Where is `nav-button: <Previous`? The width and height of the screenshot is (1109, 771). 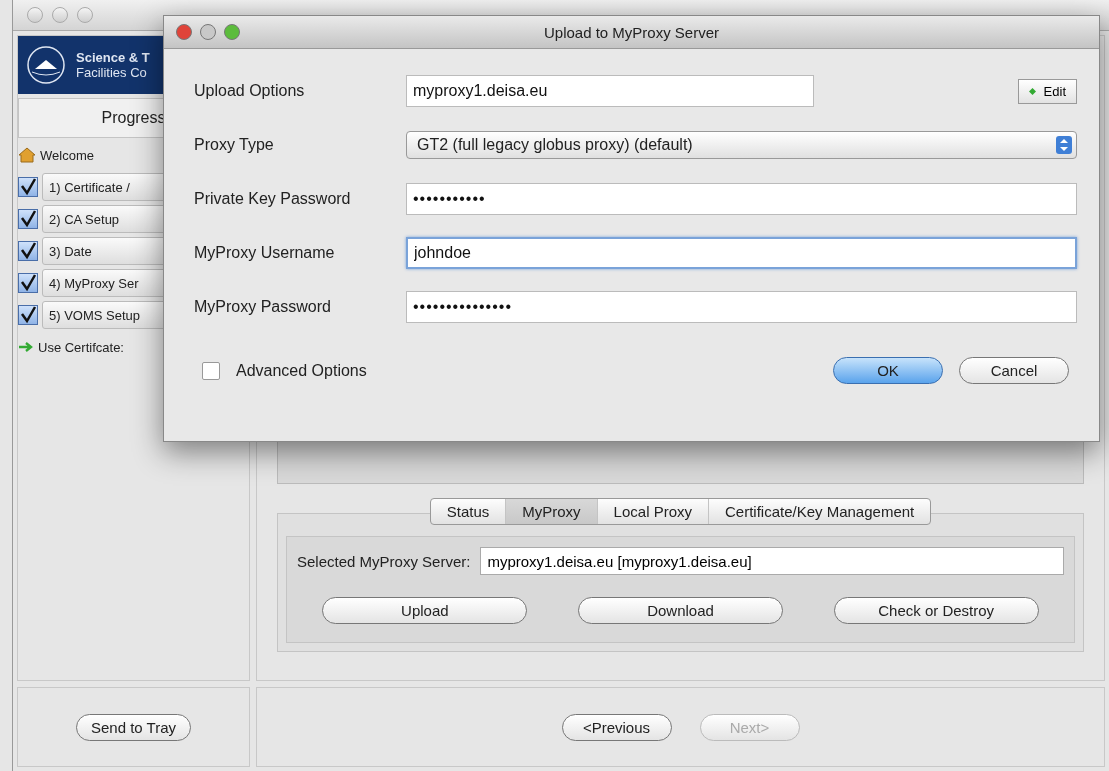 nav-button: <Previous is located at coordinates (616, 727).